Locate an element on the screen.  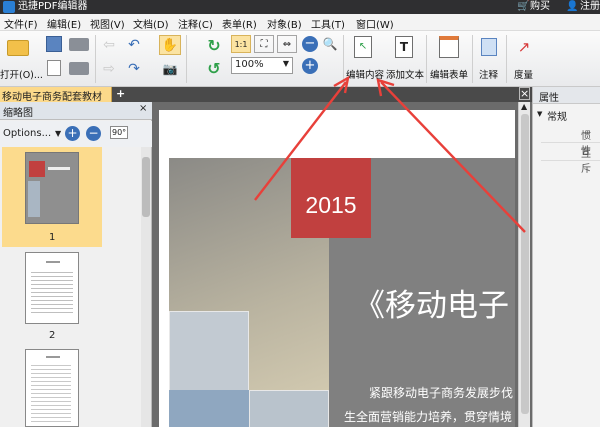
close-panel-icon: × is located at coordinates (143, 108).